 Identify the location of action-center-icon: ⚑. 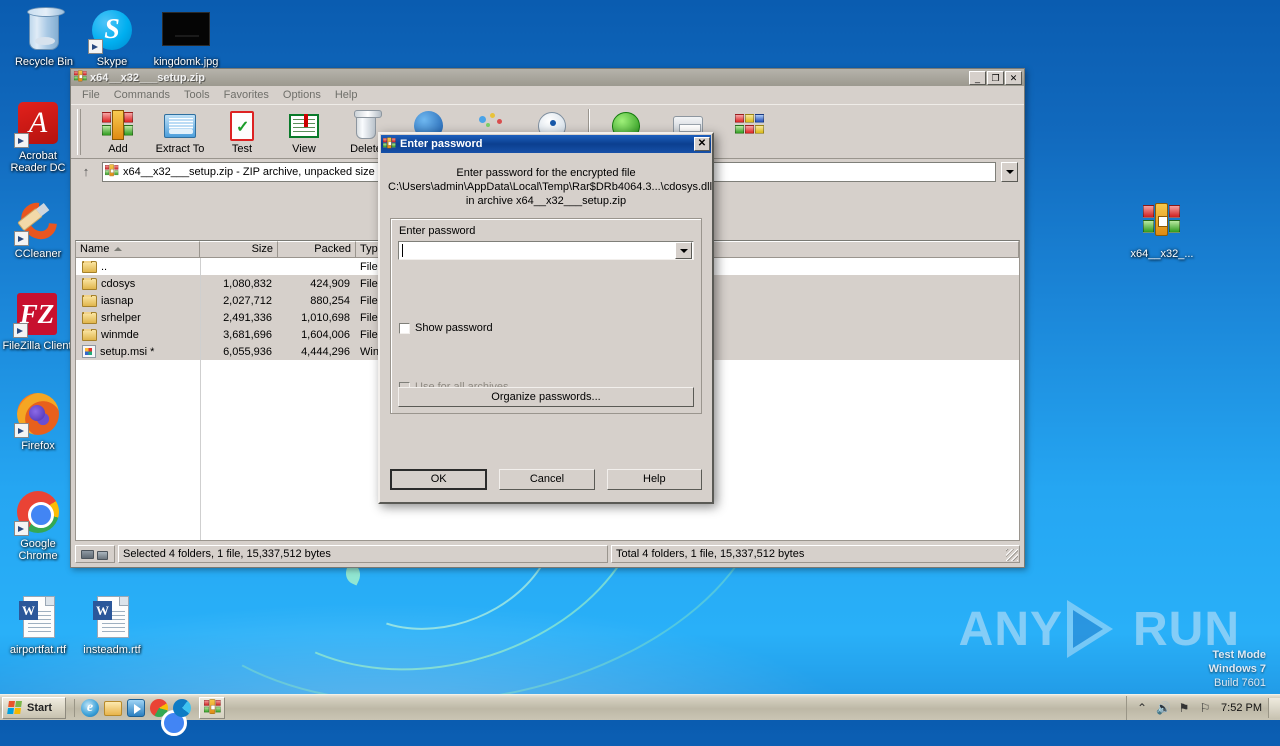
(1184, 708).